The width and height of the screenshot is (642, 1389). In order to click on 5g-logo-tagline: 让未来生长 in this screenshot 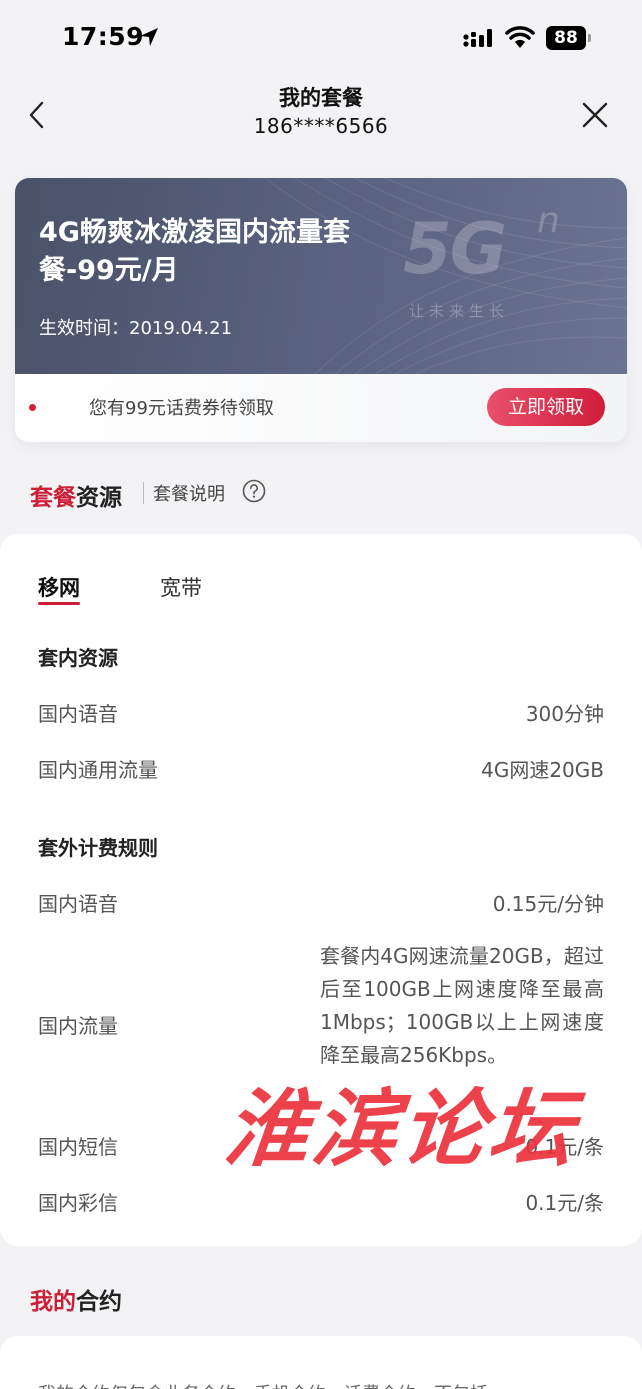, I will do `click(459, 311)`.